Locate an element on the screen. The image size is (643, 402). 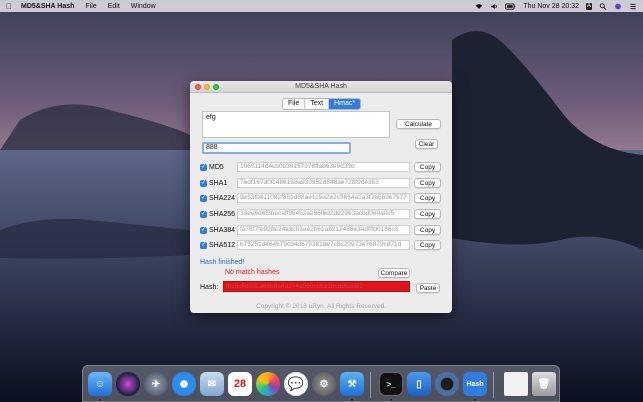
xcode-icon: ⚒ is located at coordinates (352, 384).